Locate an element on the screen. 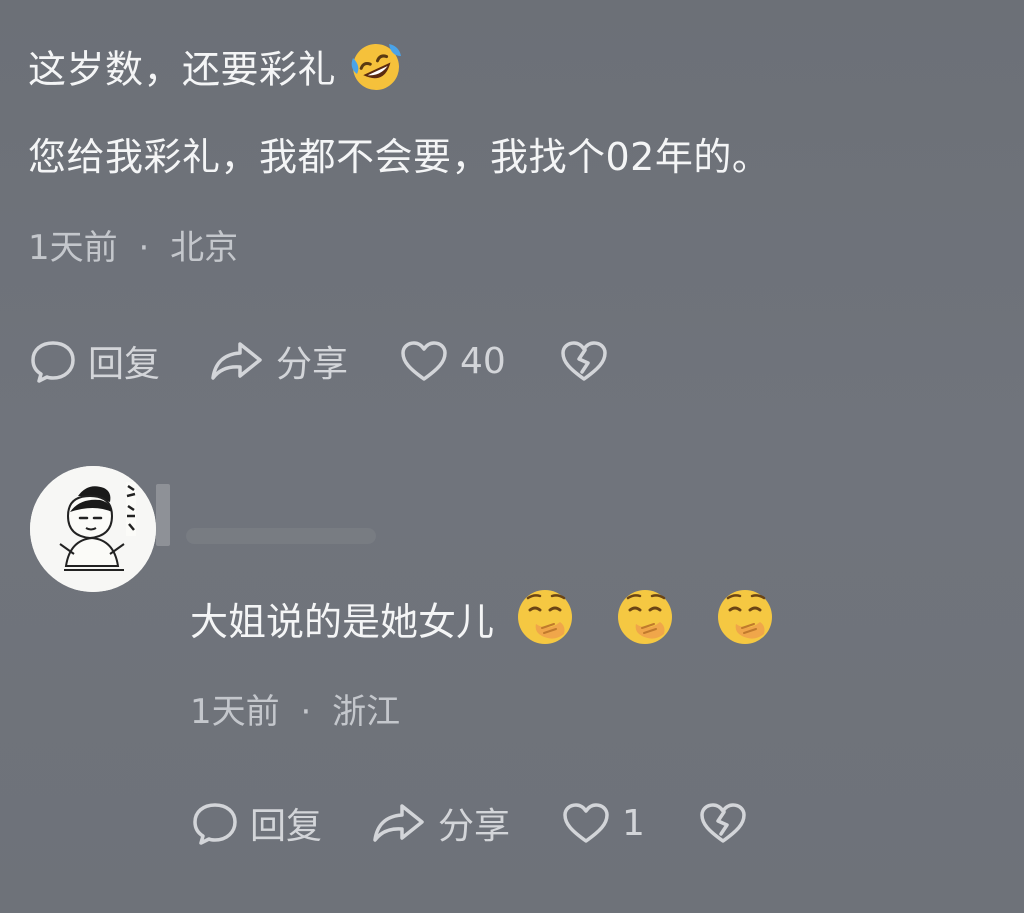 The height and width of the screenshot is (913, 1024). avatar is located at coordinates (93, 529).